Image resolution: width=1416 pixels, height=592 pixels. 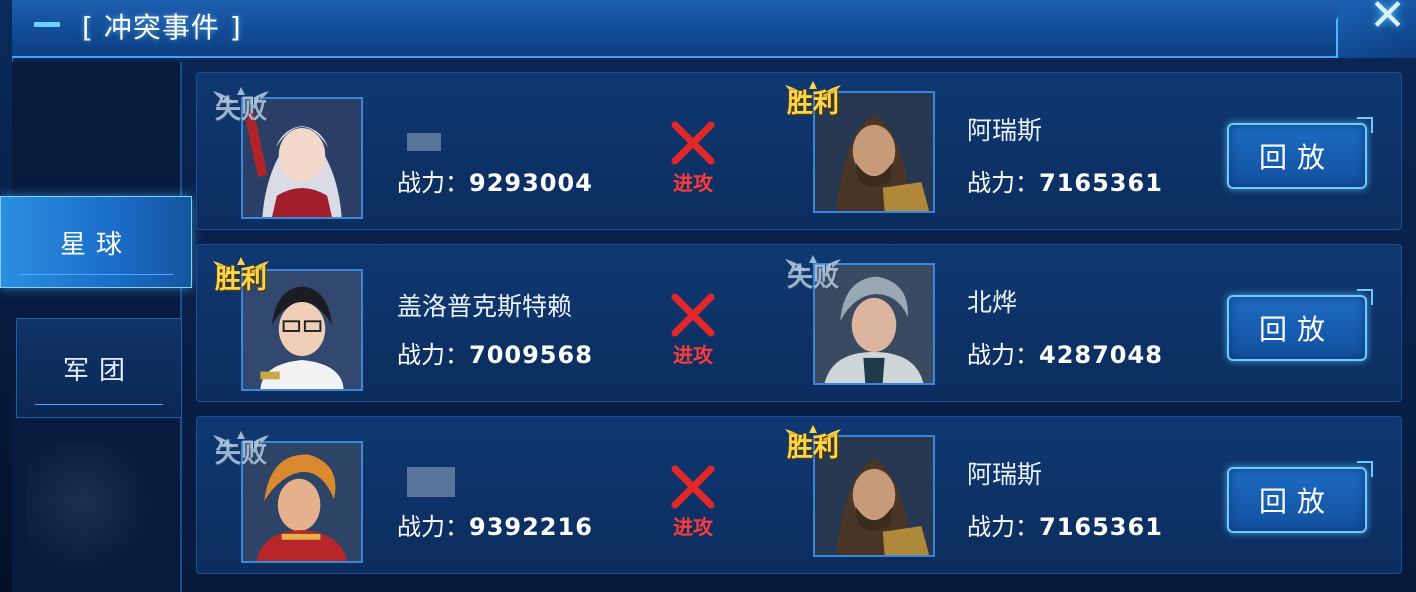 What do you see at coordinates (714, 29) in the screenshot?
I see `header-bar: [ 冲突事件 ] ✕` at bounding box center [714, 29].